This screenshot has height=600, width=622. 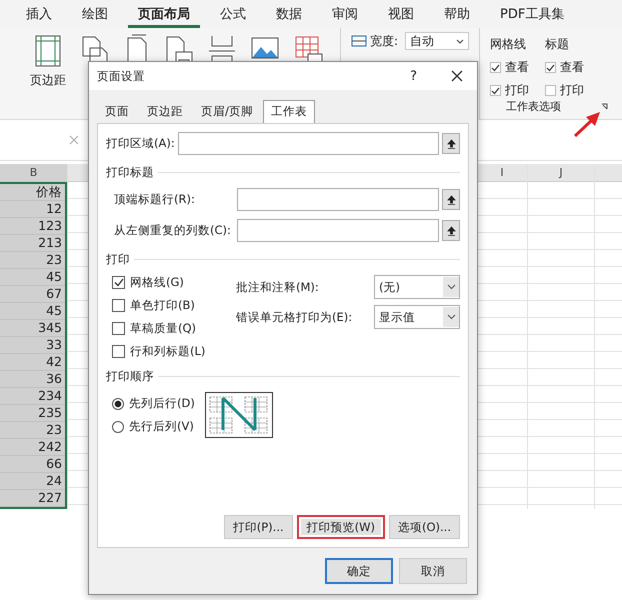 I want to click on table-cell: 345, so click(x=32, y=328).